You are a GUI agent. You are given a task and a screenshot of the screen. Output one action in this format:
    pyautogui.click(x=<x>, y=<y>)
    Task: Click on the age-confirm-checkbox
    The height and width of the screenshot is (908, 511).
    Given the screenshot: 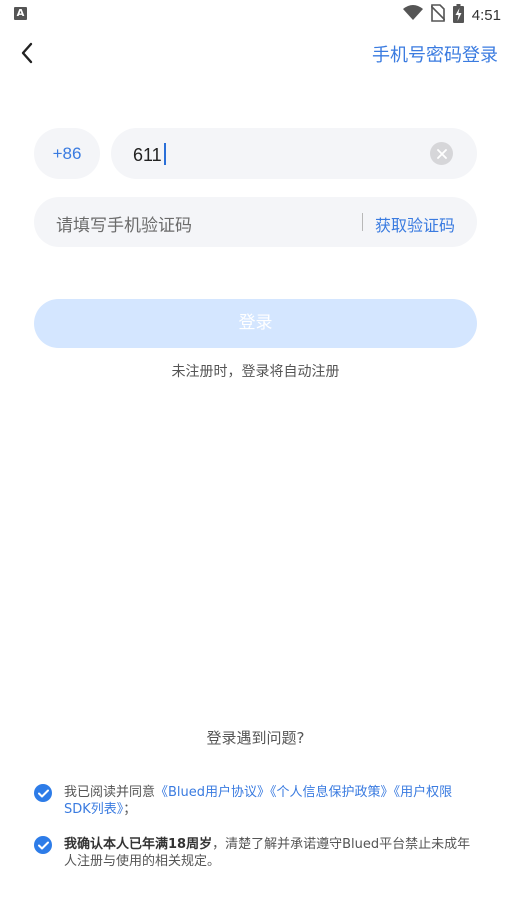 What is the action you would take?
    pyautogui.click(x=43, y=845)
    